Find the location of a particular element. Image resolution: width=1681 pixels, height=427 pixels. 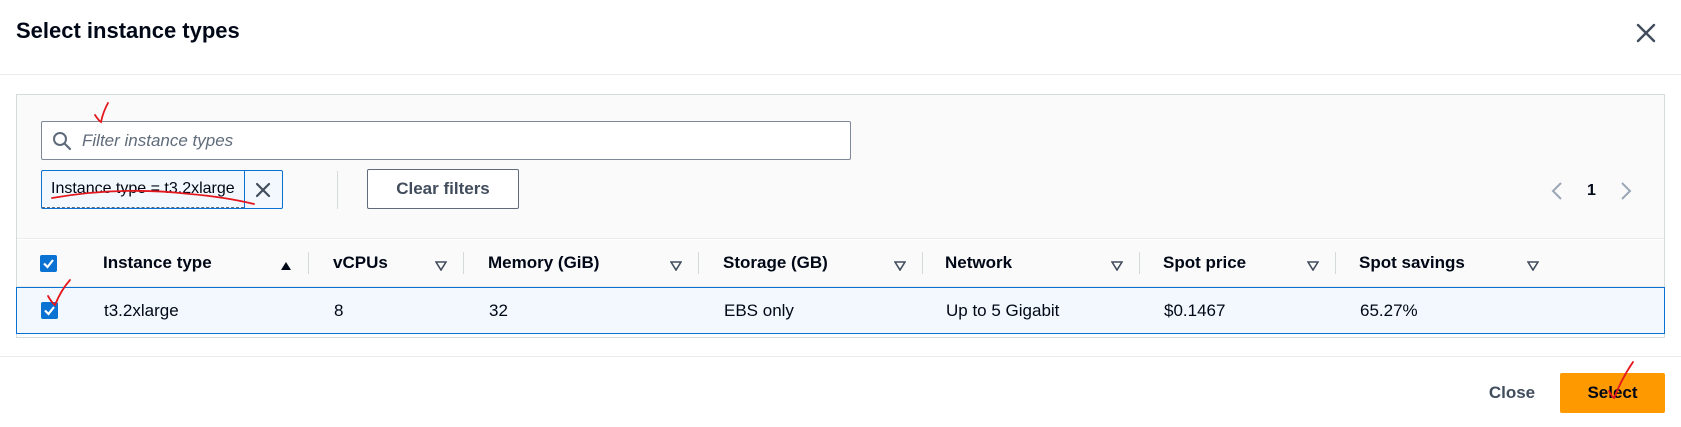

filter-token: Instance type = t3.2xlarge is located at coordinates (162, 189).